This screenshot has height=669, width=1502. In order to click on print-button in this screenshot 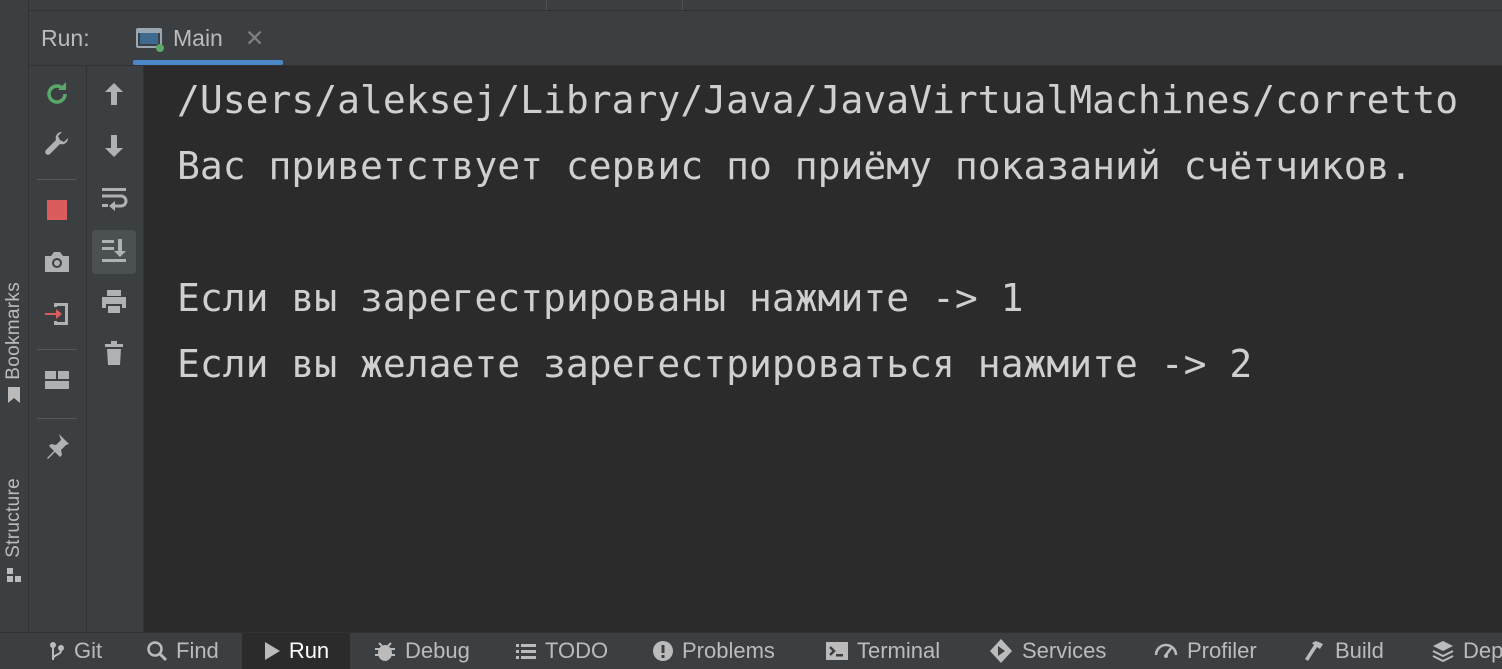, I will do `click(114, 304)`.